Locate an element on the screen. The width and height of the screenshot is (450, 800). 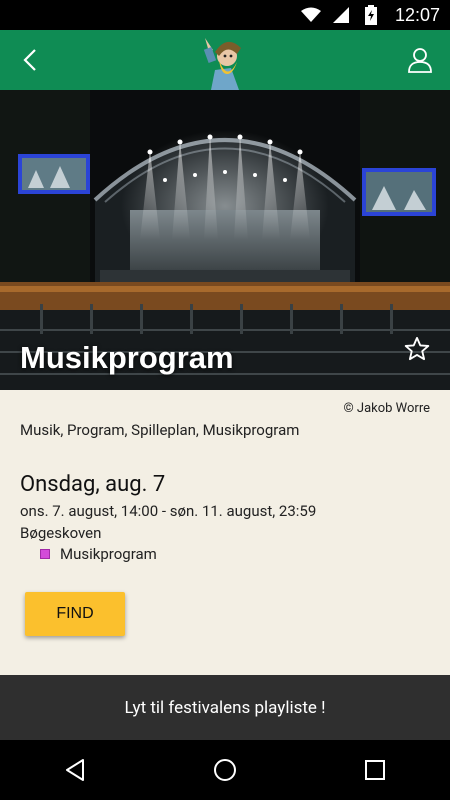
playlist-banner: Lyt til festivalens playliste ! is located at coordinates (225, 707).